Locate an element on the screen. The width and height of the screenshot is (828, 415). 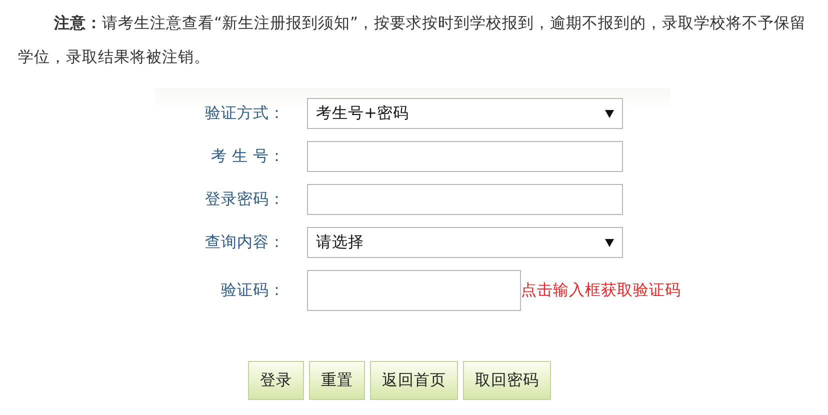
captcha-field is located at coordinates (414, 290).